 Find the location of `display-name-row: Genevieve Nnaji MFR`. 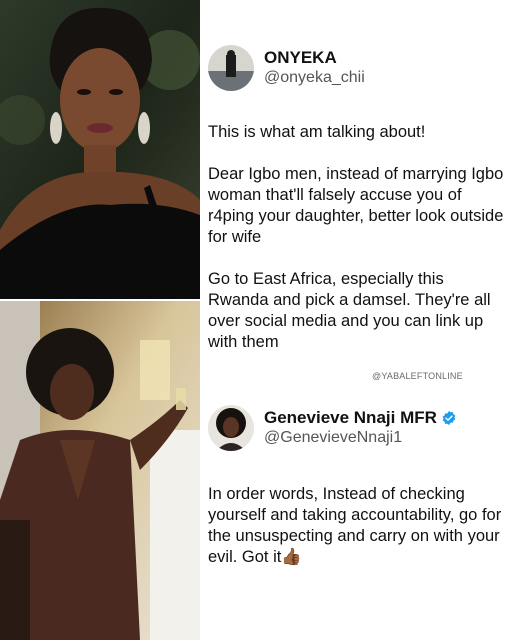

display-name-row: Genevieve Nnaji MFR is located at coordinates (360, 418).